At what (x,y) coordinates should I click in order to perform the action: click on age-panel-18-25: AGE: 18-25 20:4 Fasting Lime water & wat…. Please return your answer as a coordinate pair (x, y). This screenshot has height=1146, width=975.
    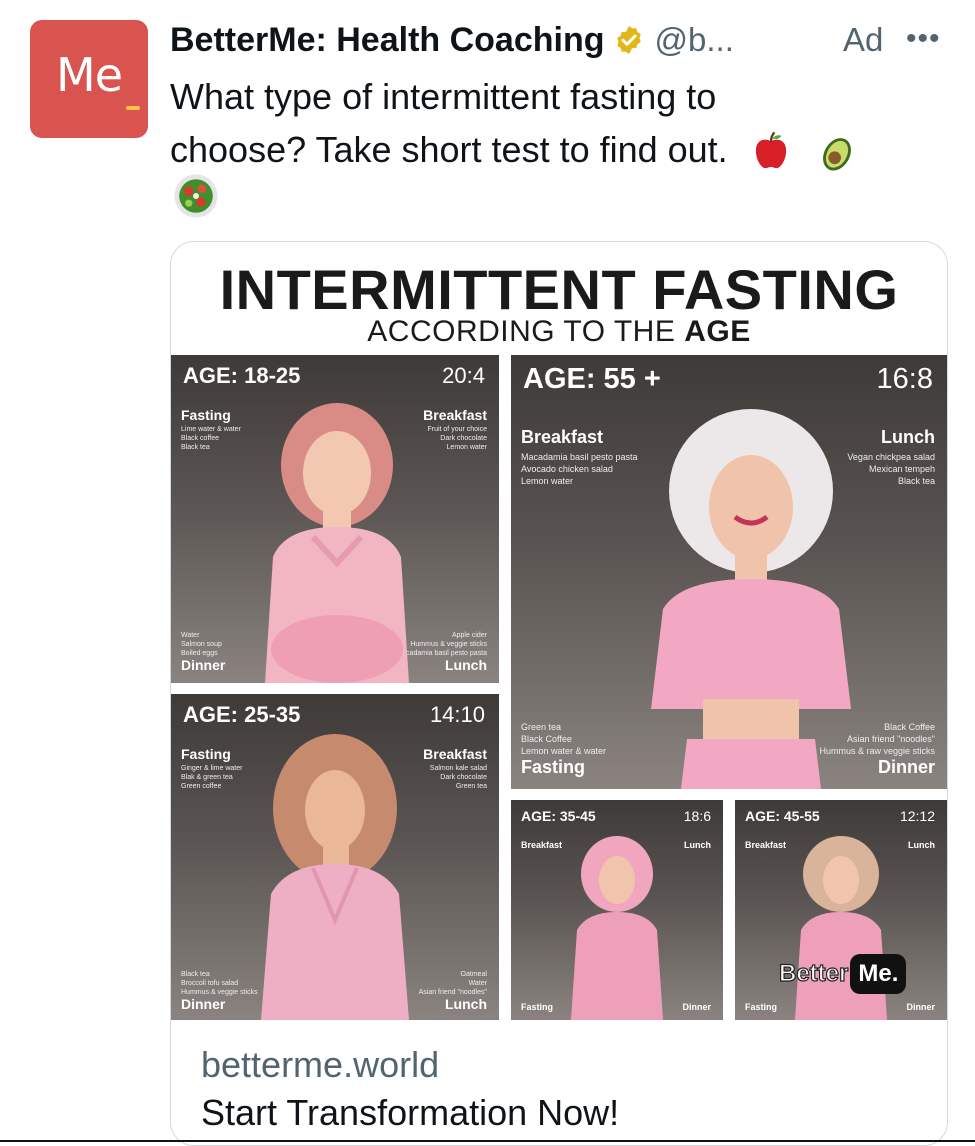
    Looking at the image, I should click on (335, 519).